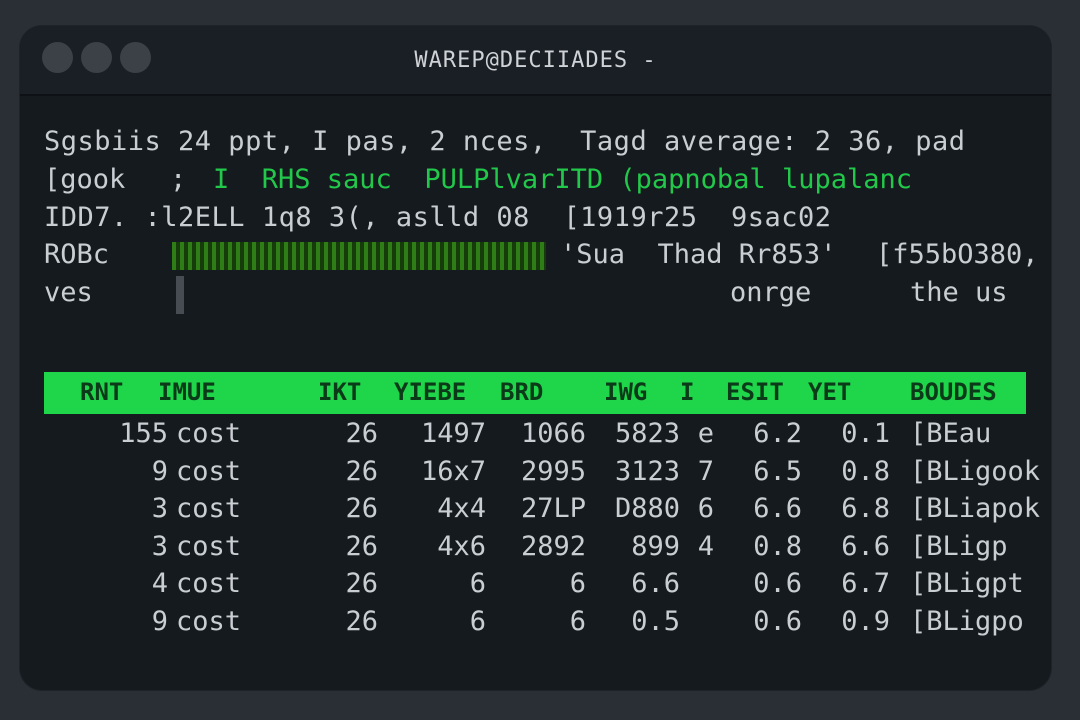  Describe the element at coordinates (625, 392) in the screenshot. I see `column-header-6: IWG` at that location.